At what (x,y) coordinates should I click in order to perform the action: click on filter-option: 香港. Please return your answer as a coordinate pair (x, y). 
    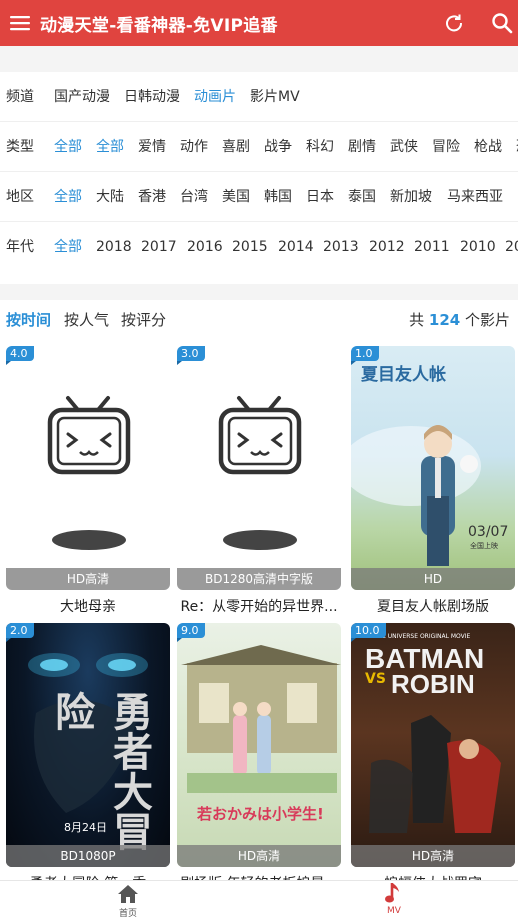
    Looking at the image, I should click on (152, 196).